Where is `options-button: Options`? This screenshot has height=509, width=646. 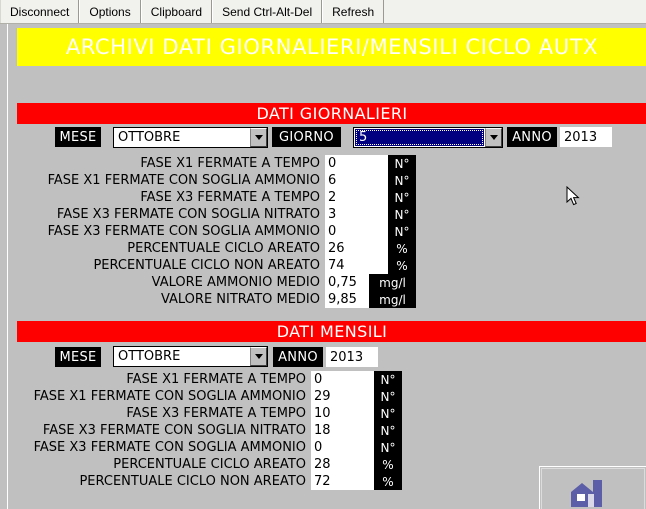 options-button: Options is located at coordinates (110, 11).